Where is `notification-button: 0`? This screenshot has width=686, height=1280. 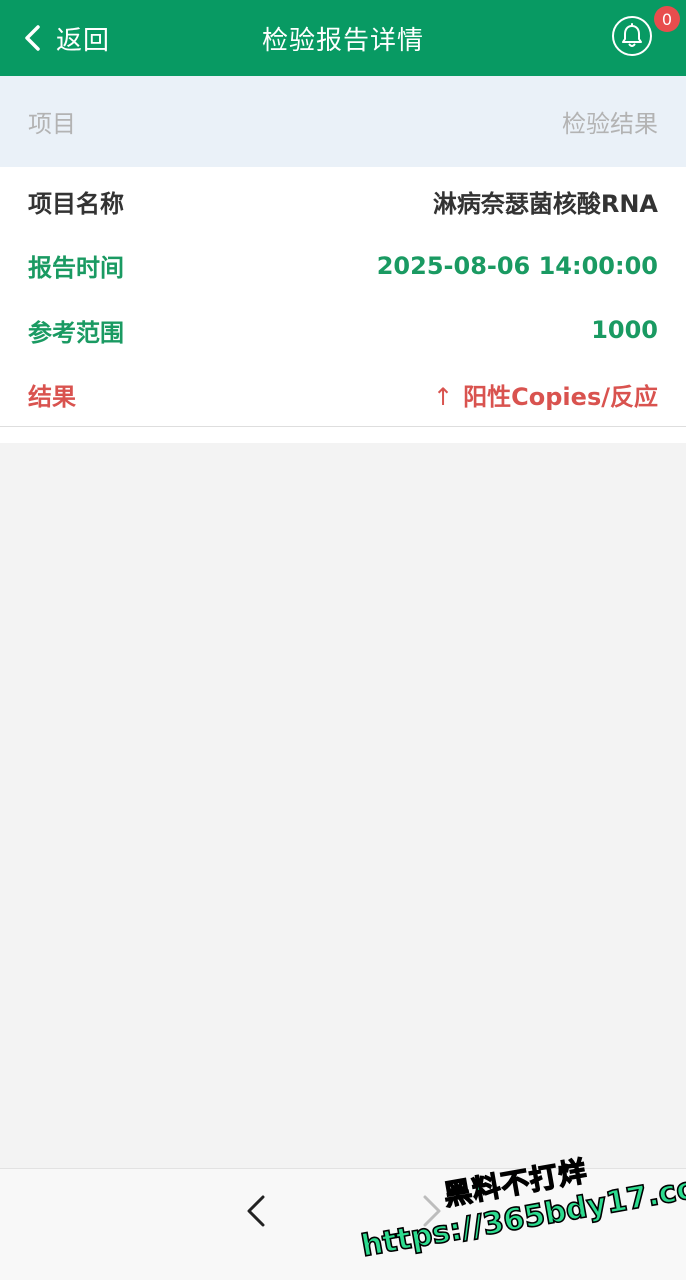
notification-button: 0 is located at coordinates (646, 32).